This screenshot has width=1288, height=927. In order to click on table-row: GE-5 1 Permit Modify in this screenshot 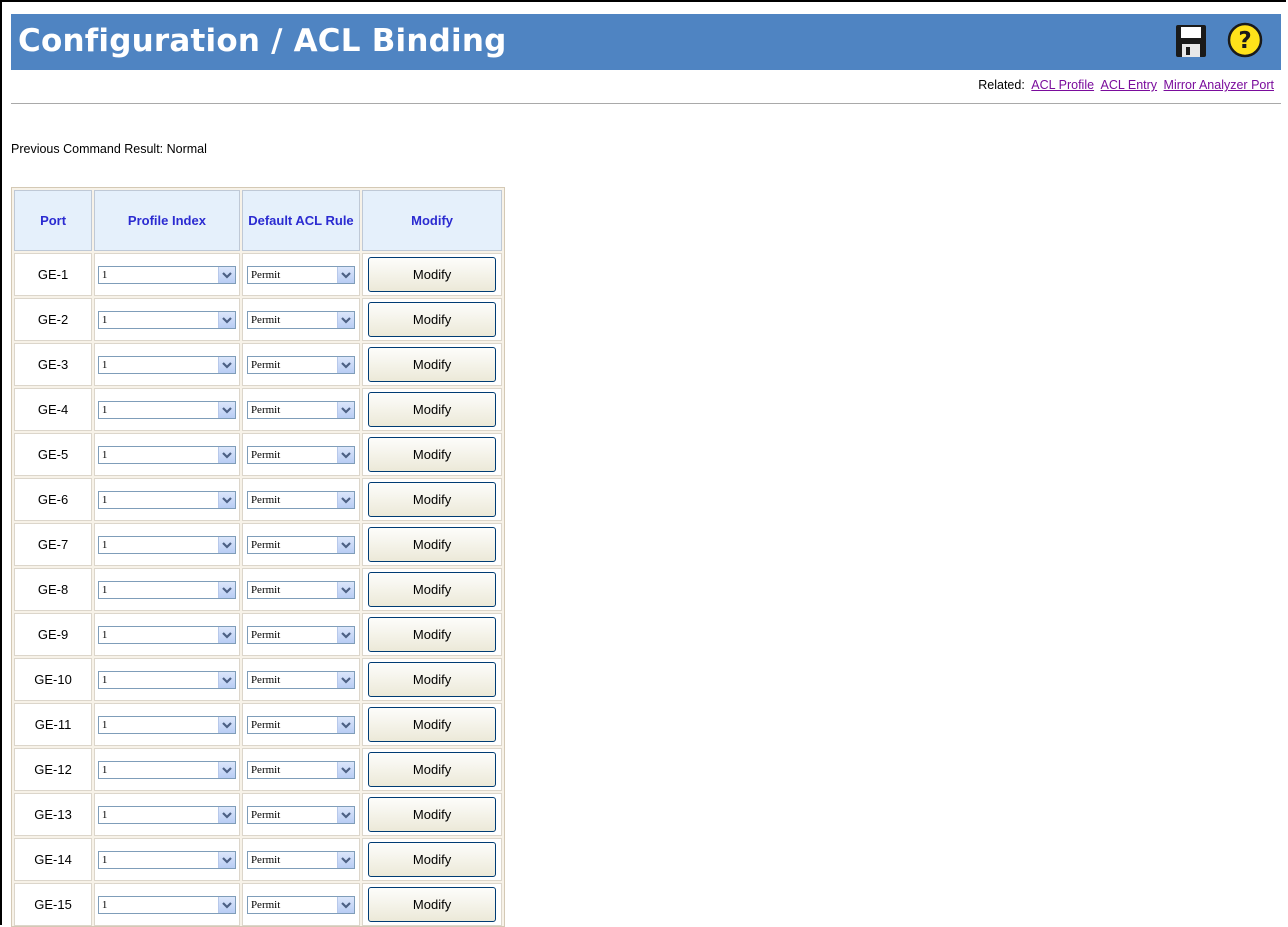, I will do `click(258, 454)`.